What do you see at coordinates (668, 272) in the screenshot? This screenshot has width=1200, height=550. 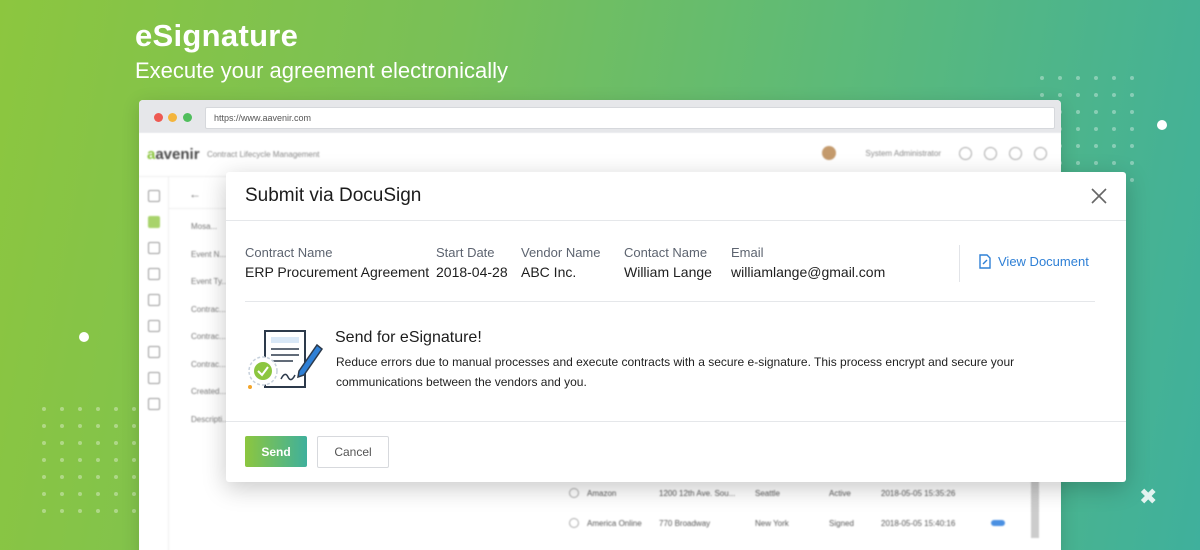 I see `field-value: William Lange` at bounding box center [668, 272].